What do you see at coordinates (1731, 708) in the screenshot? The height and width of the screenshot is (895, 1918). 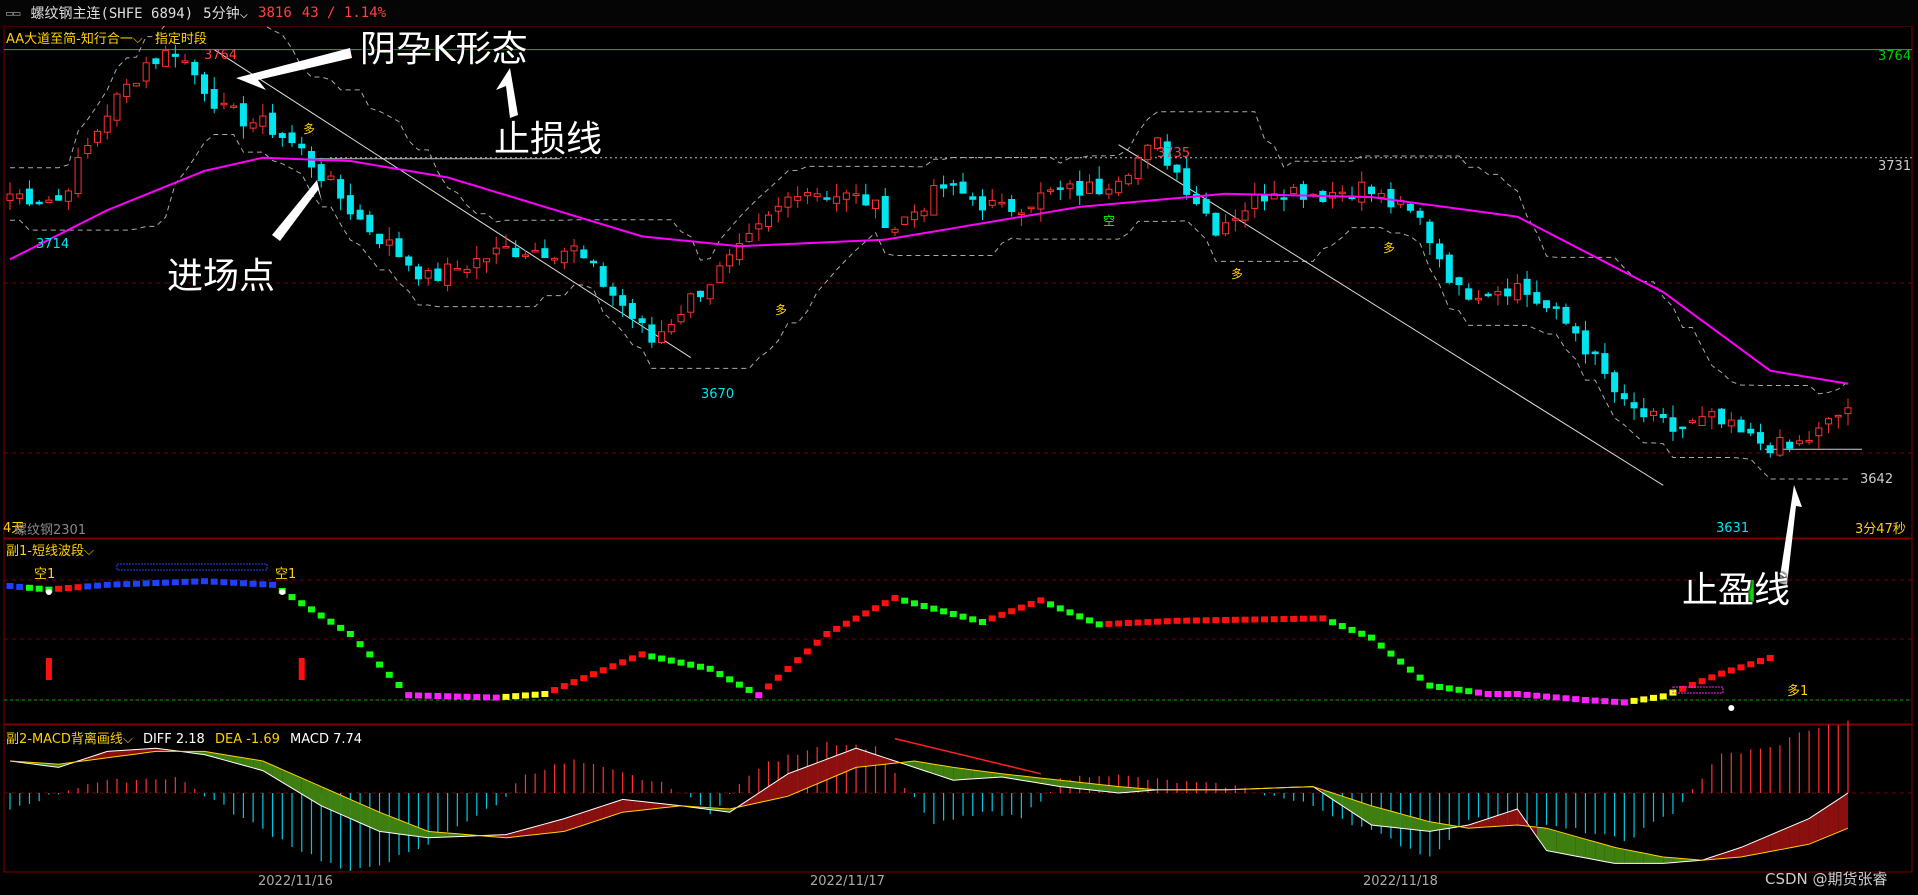 I see `signal-dot` at bounding box center [1731, 708].